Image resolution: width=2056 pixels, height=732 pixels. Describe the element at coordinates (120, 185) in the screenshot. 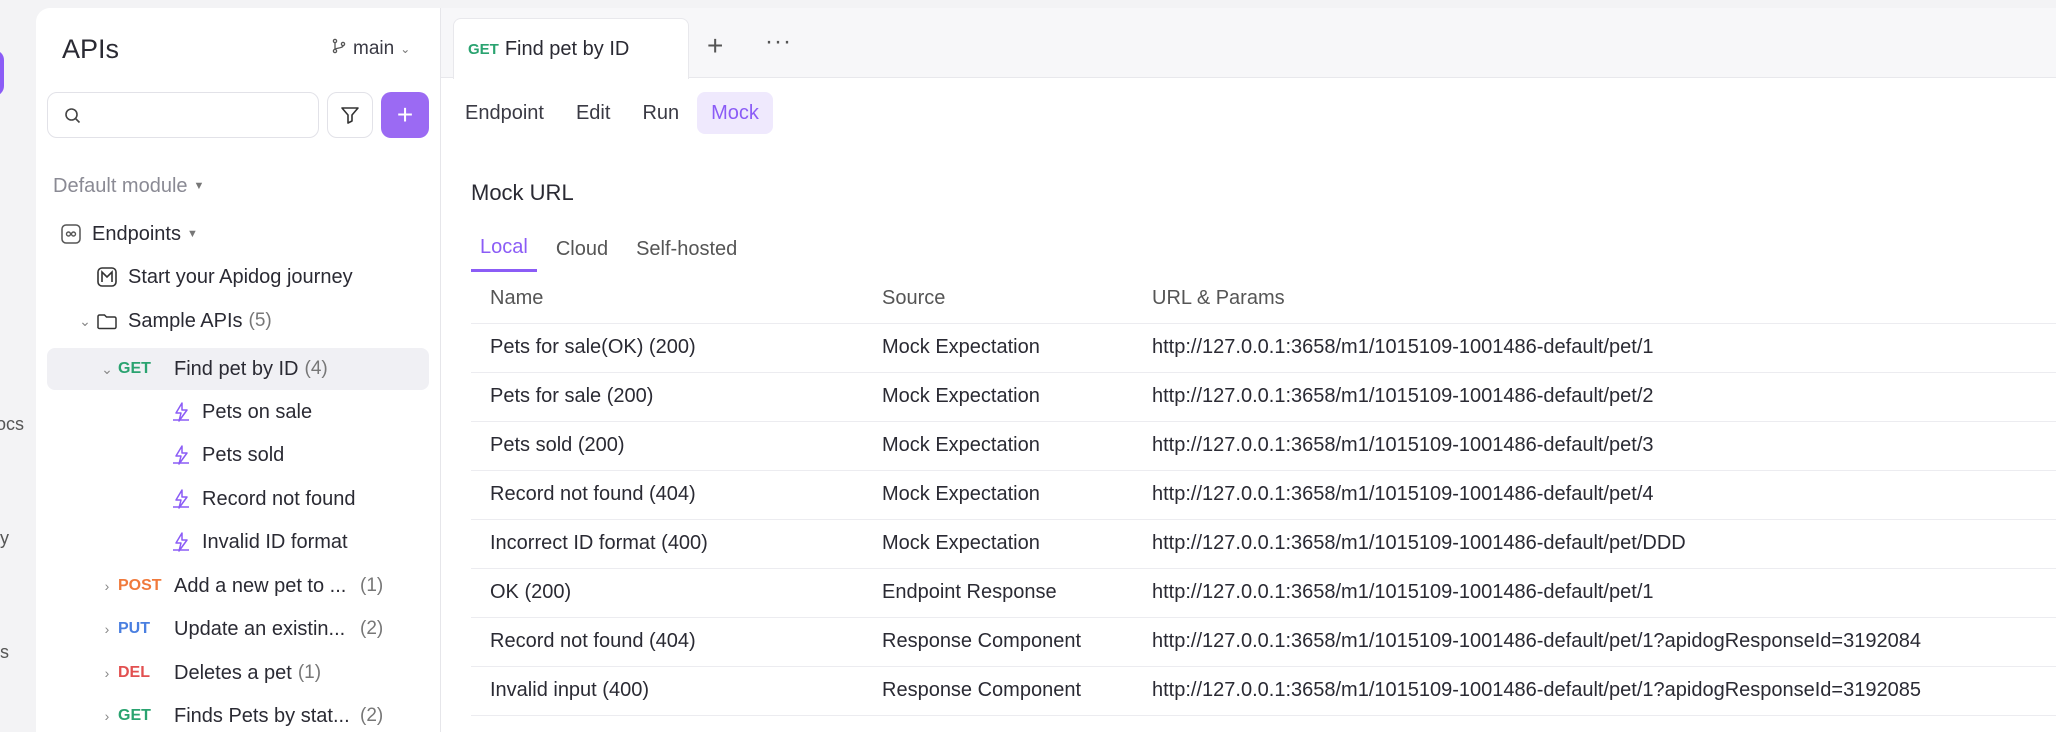

I see `module-label: Default module` at that location.